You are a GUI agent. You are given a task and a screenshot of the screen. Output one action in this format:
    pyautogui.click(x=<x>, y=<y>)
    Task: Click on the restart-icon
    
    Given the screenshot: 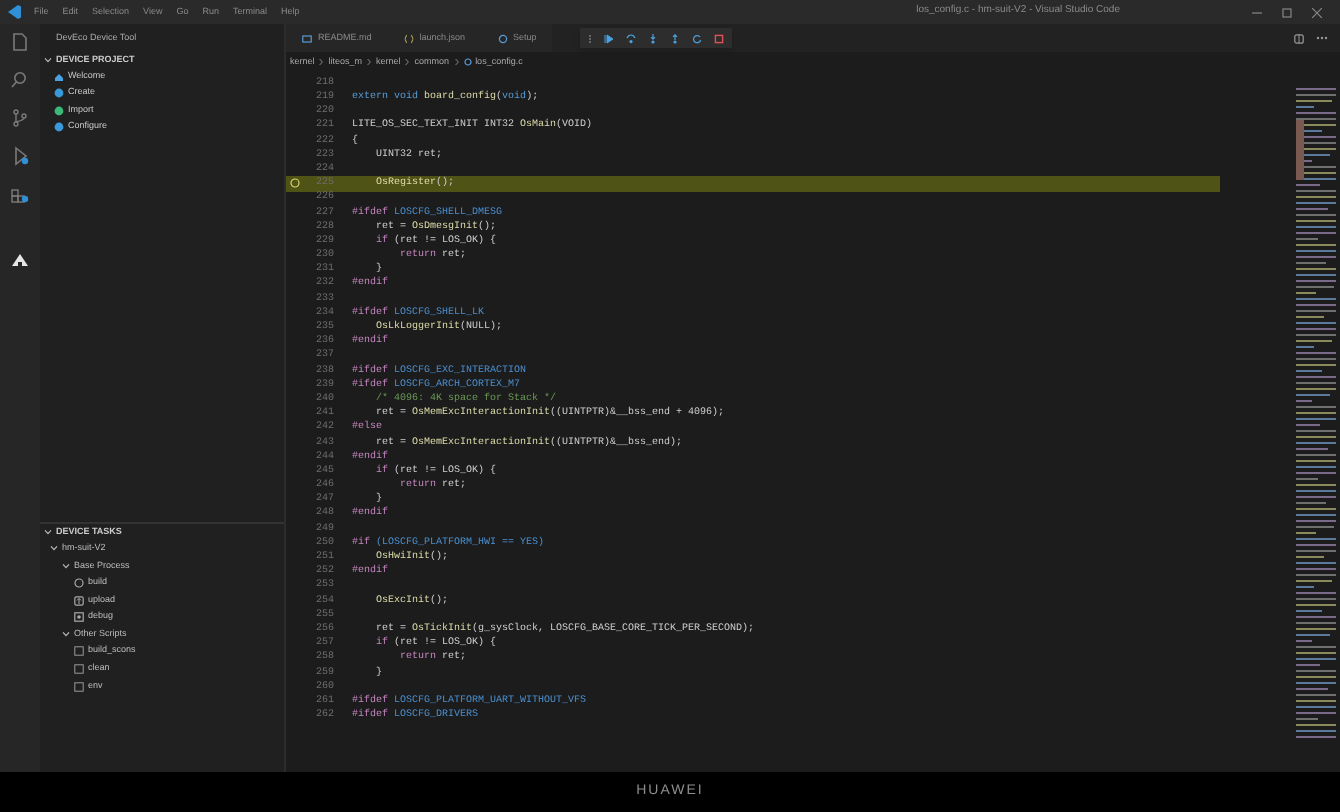 What is the action you would take?
    pyautogui.click(x=697, y=38)
    